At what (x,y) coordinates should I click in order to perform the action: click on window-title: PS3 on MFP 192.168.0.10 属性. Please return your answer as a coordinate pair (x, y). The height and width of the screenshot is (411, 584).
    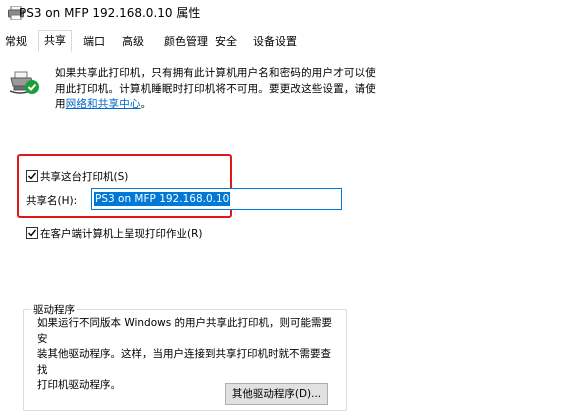
    Looking at the image, I should click on (110, 13).